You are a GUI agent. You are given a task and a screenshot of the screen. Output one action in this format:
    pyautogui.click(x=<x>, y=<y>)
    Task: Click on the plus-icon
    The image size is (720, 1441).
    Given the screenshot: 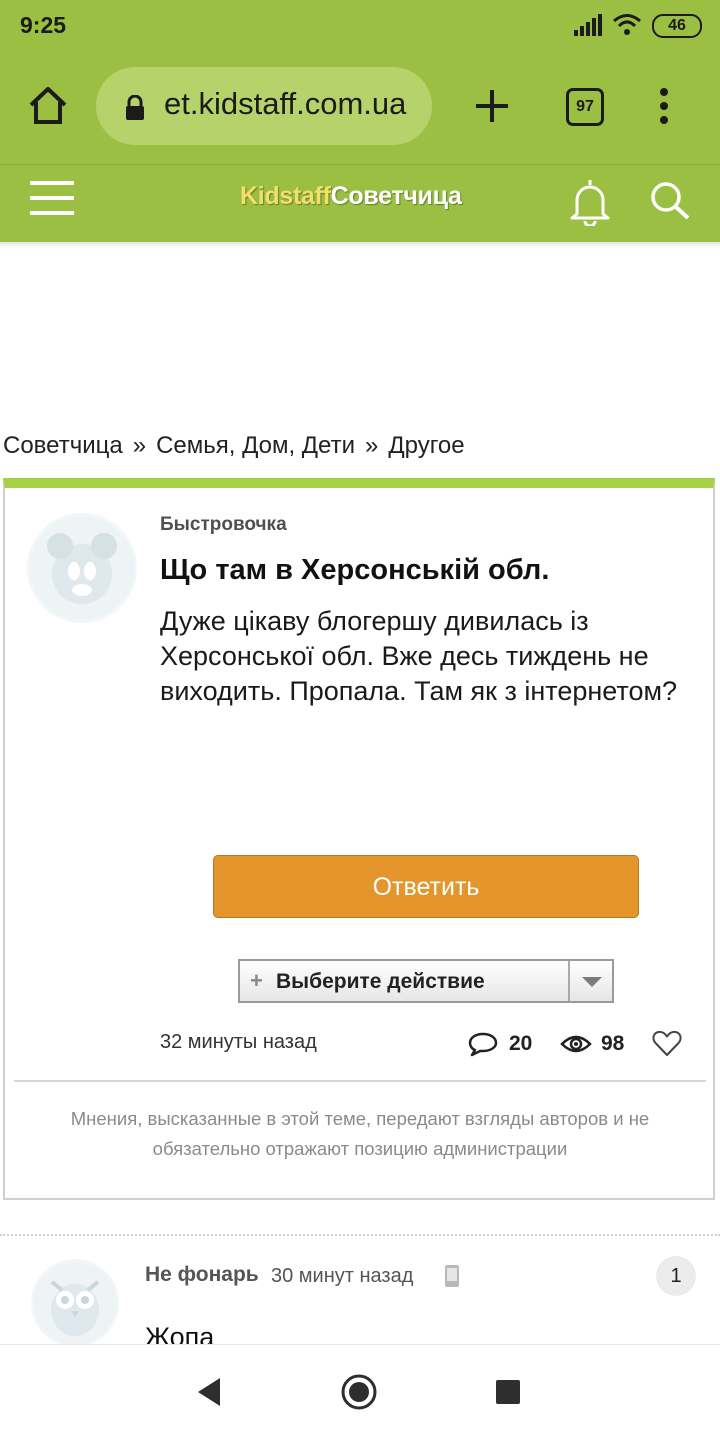 What is the action you would take?
    pyautogui.click(x=492, y=106)
    